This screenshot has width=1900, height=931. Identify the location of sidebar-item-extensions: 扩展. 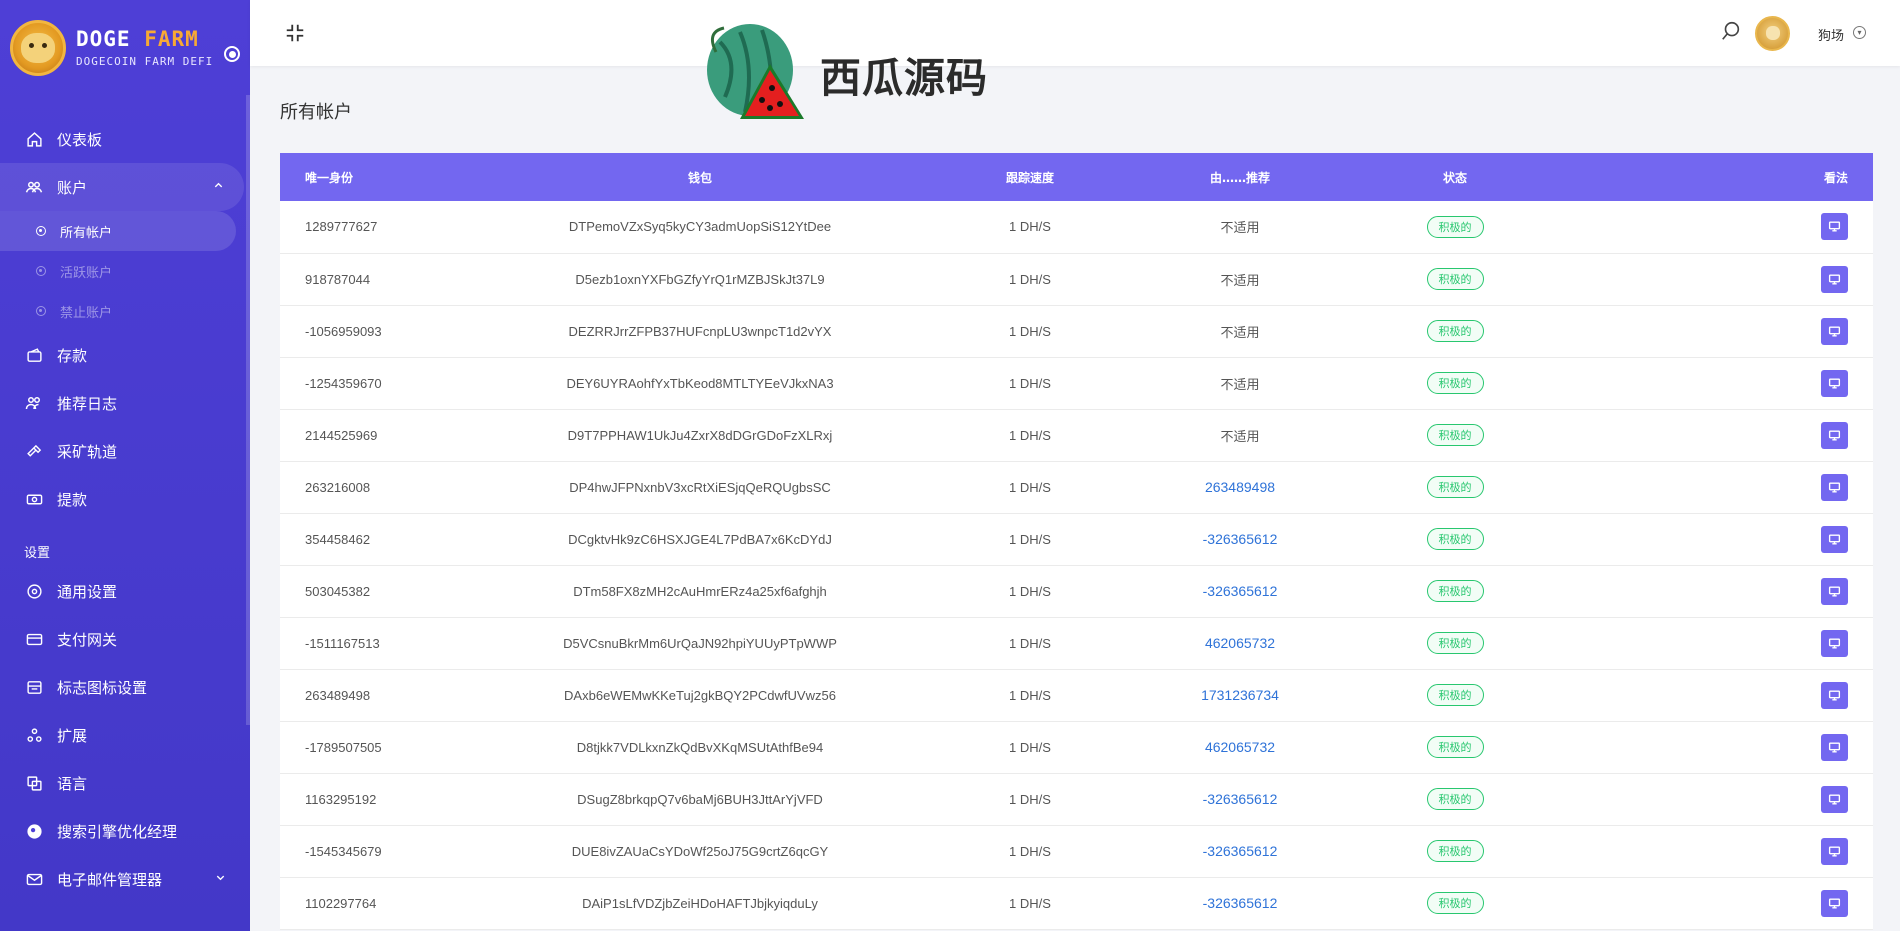
(123, 735).